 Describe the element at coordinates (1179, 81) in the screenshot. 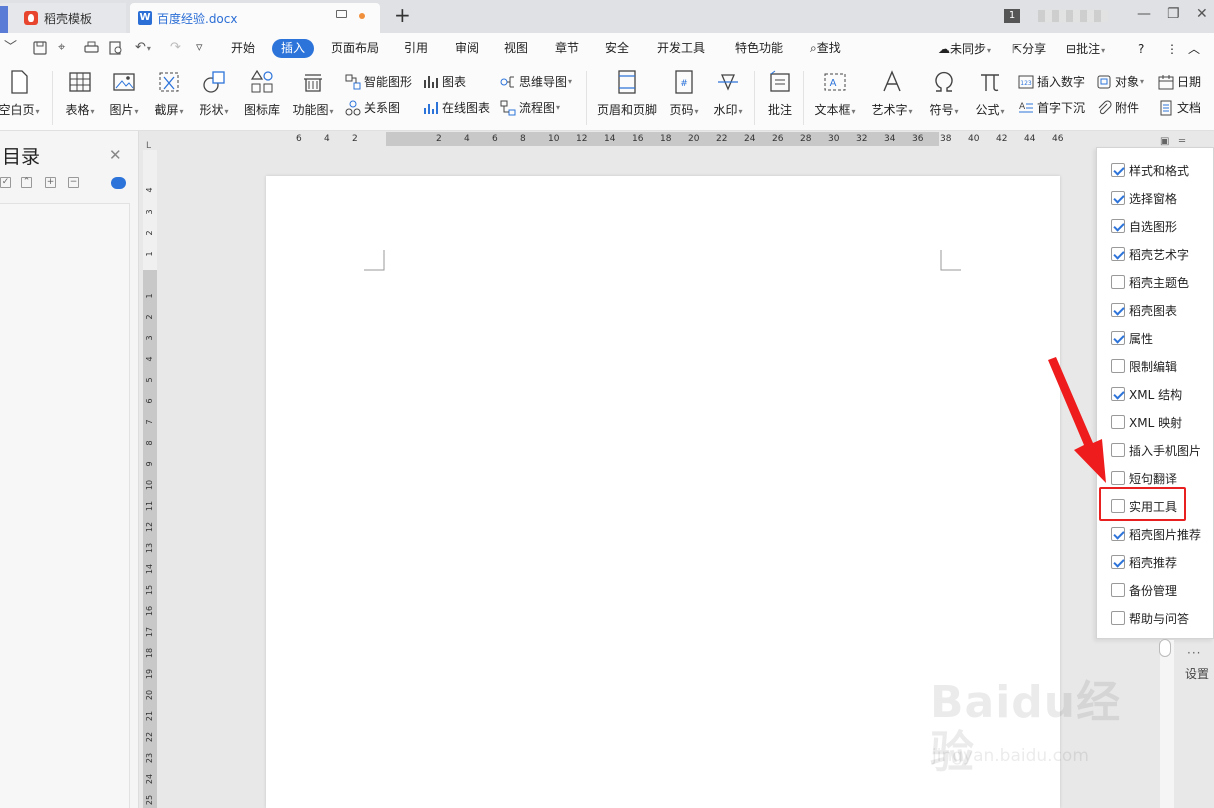

I see `date-button: 日期` at that location.